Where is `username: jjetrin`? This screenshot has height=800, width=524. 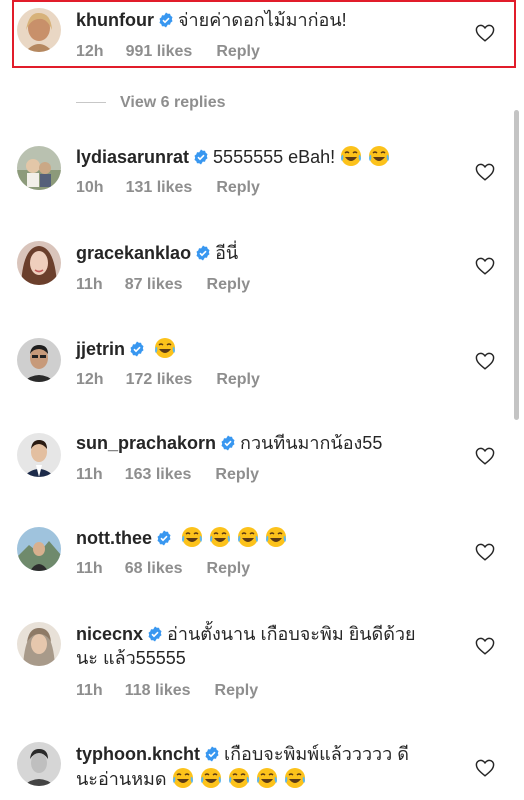 username: jjetrin is located at coordinates (100, 349).